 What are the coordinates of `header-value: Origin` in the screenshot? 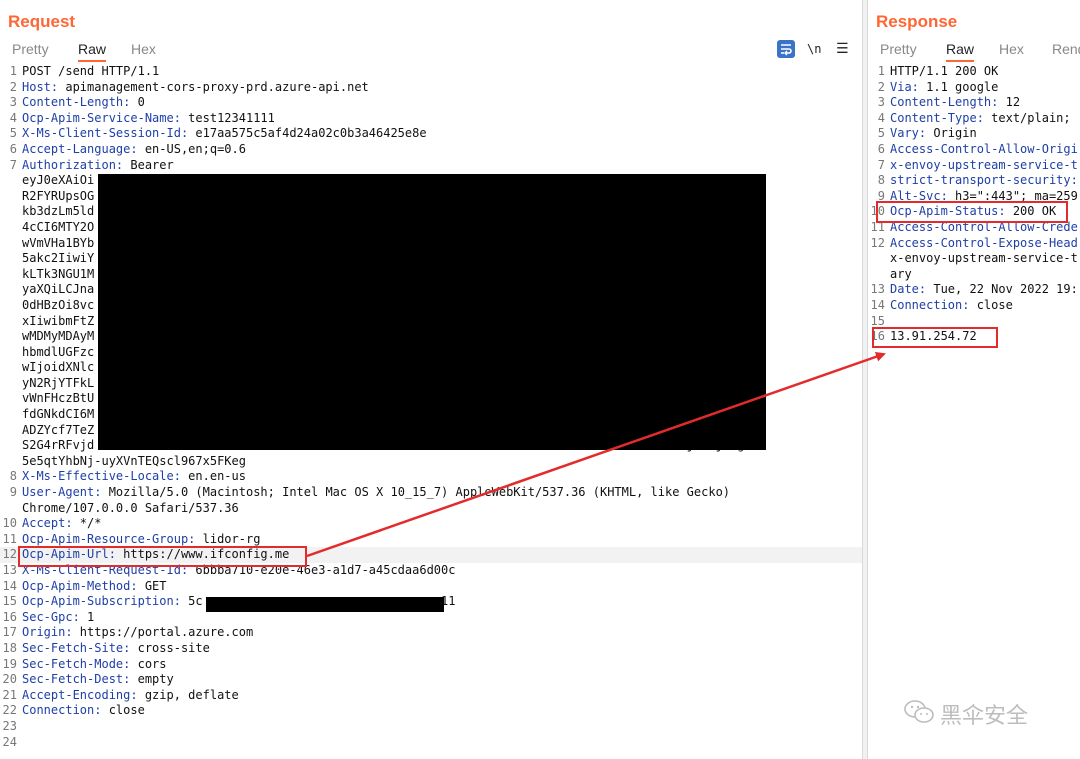 It's located at (951, 133).